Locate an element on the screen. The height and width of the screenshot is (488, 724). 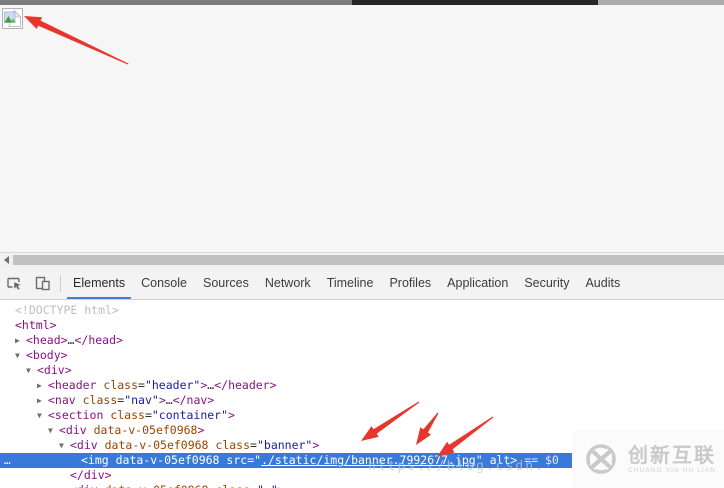
dom-row-nav: ▶ <nav class="nav">…</nav> is located at coordinates (362, 400).